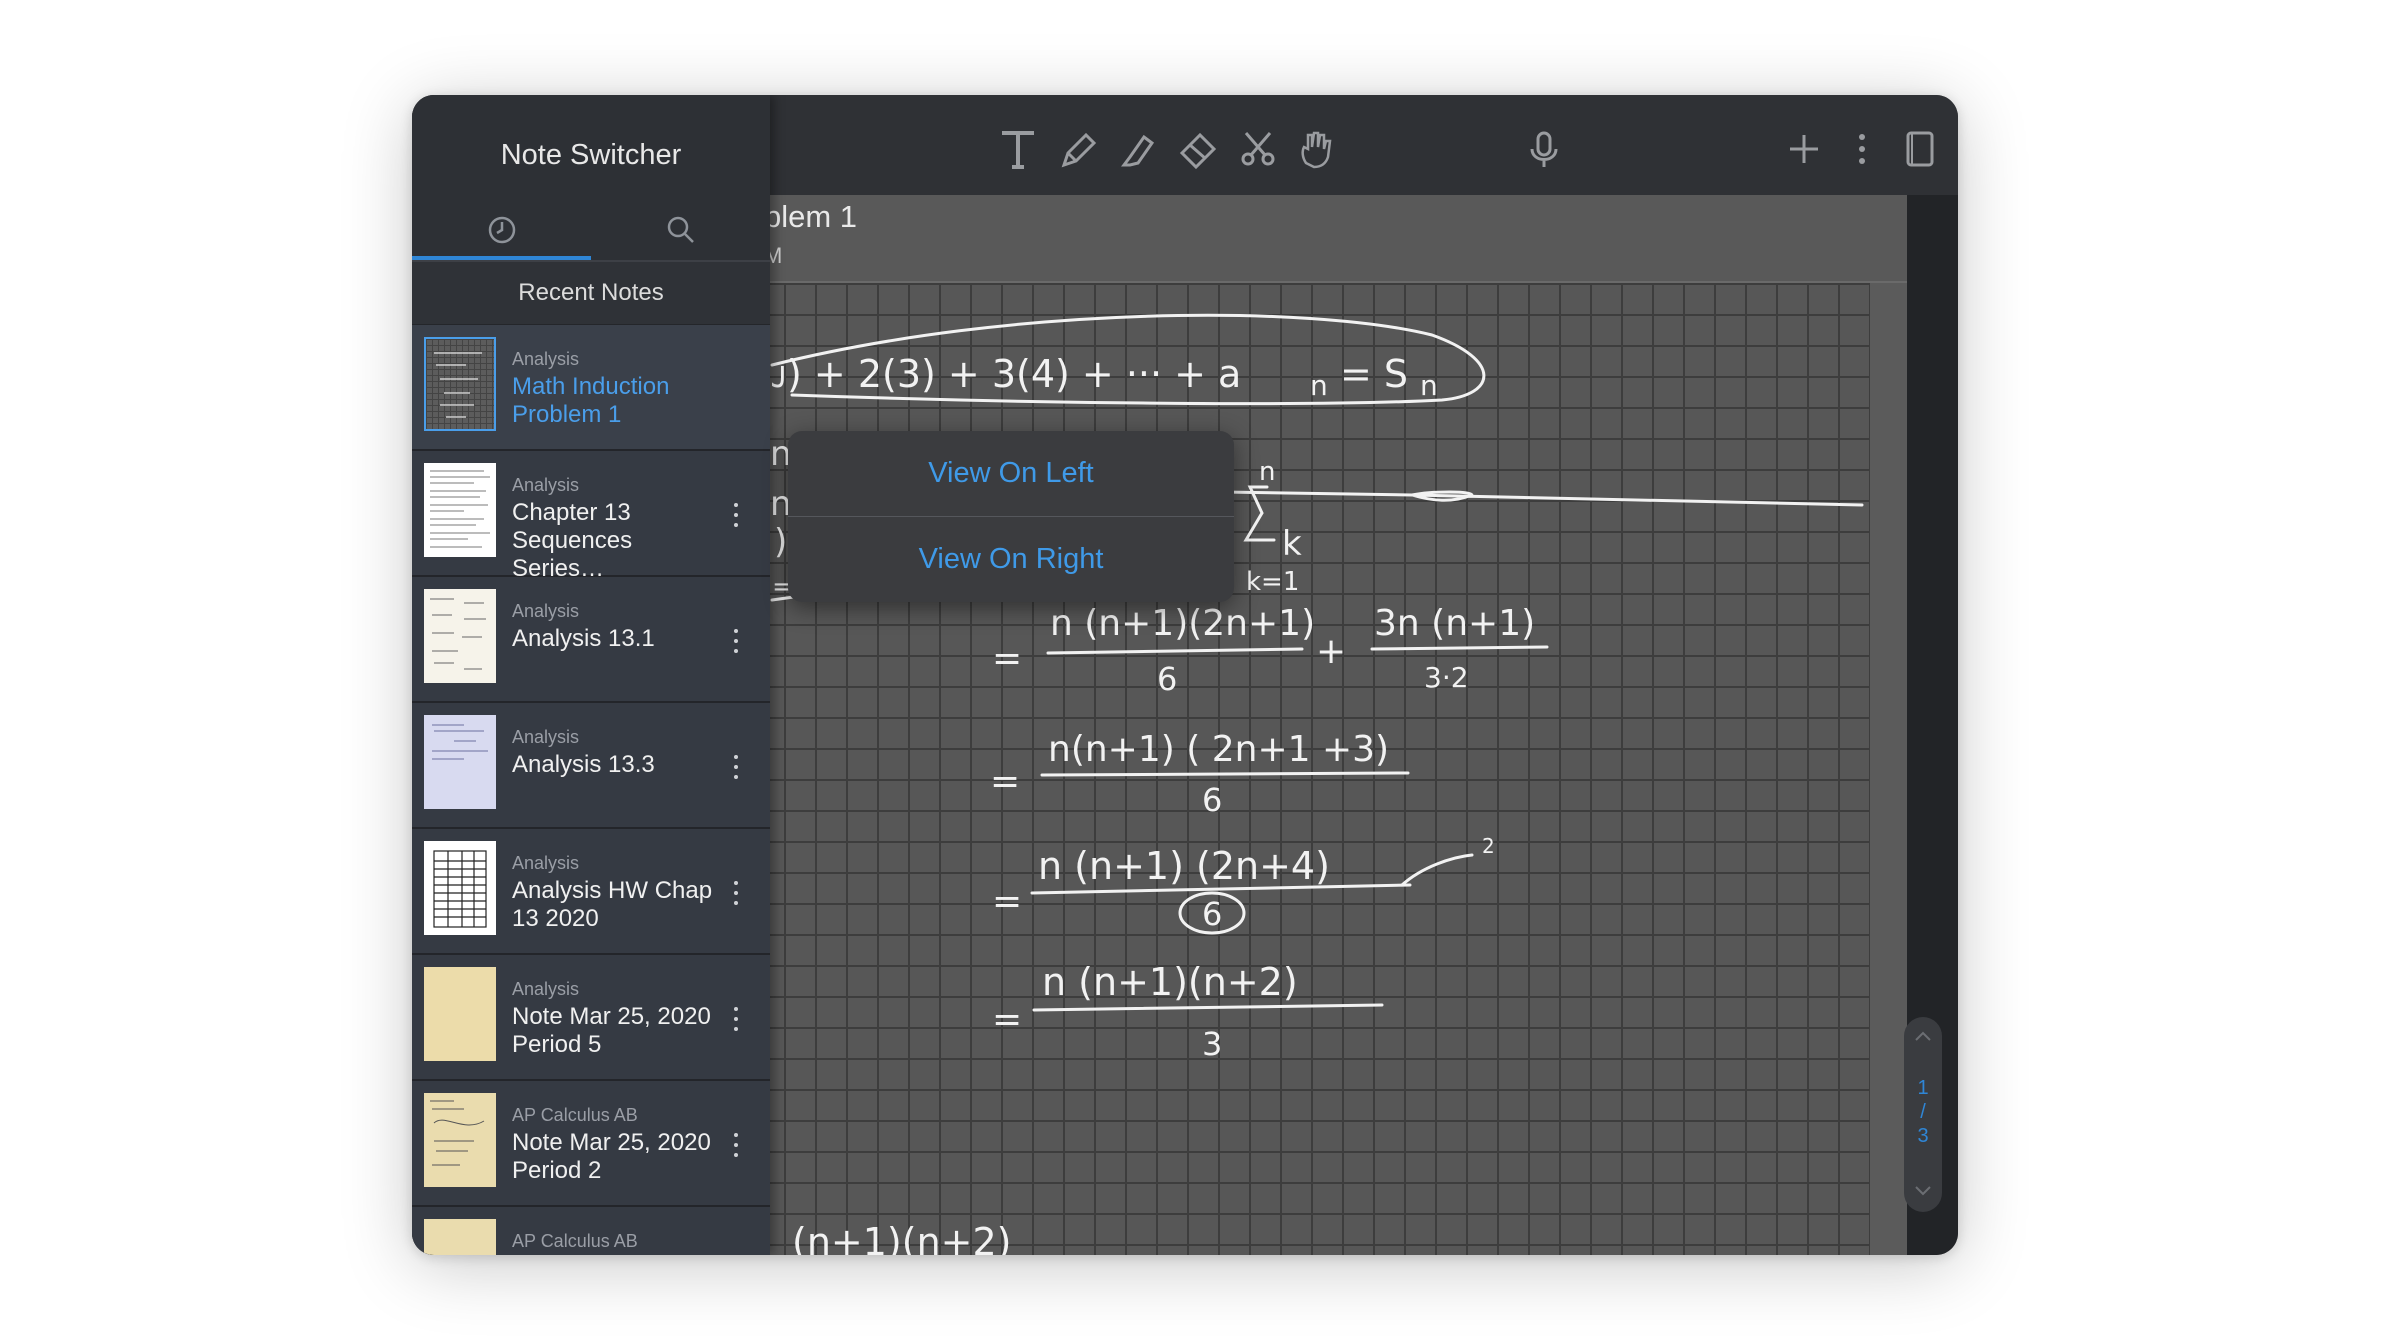 The height and width of the screenshot is (1336, 2400). What do you see at coordinates (1006, 374) in the screenshot?
I see `svg-text: ᴊ) + 2(3) + 3(4) + ··· + a` at bounding box center [1006, 374].